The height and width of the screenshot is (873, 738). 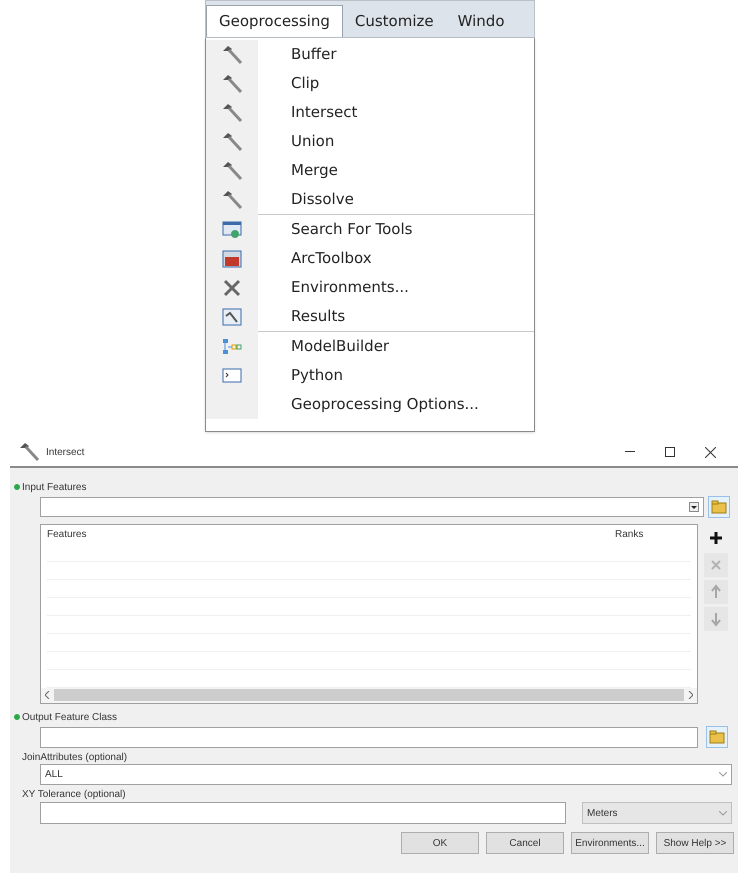 I want to click on window-search-icon, so click(x=232, y=229).